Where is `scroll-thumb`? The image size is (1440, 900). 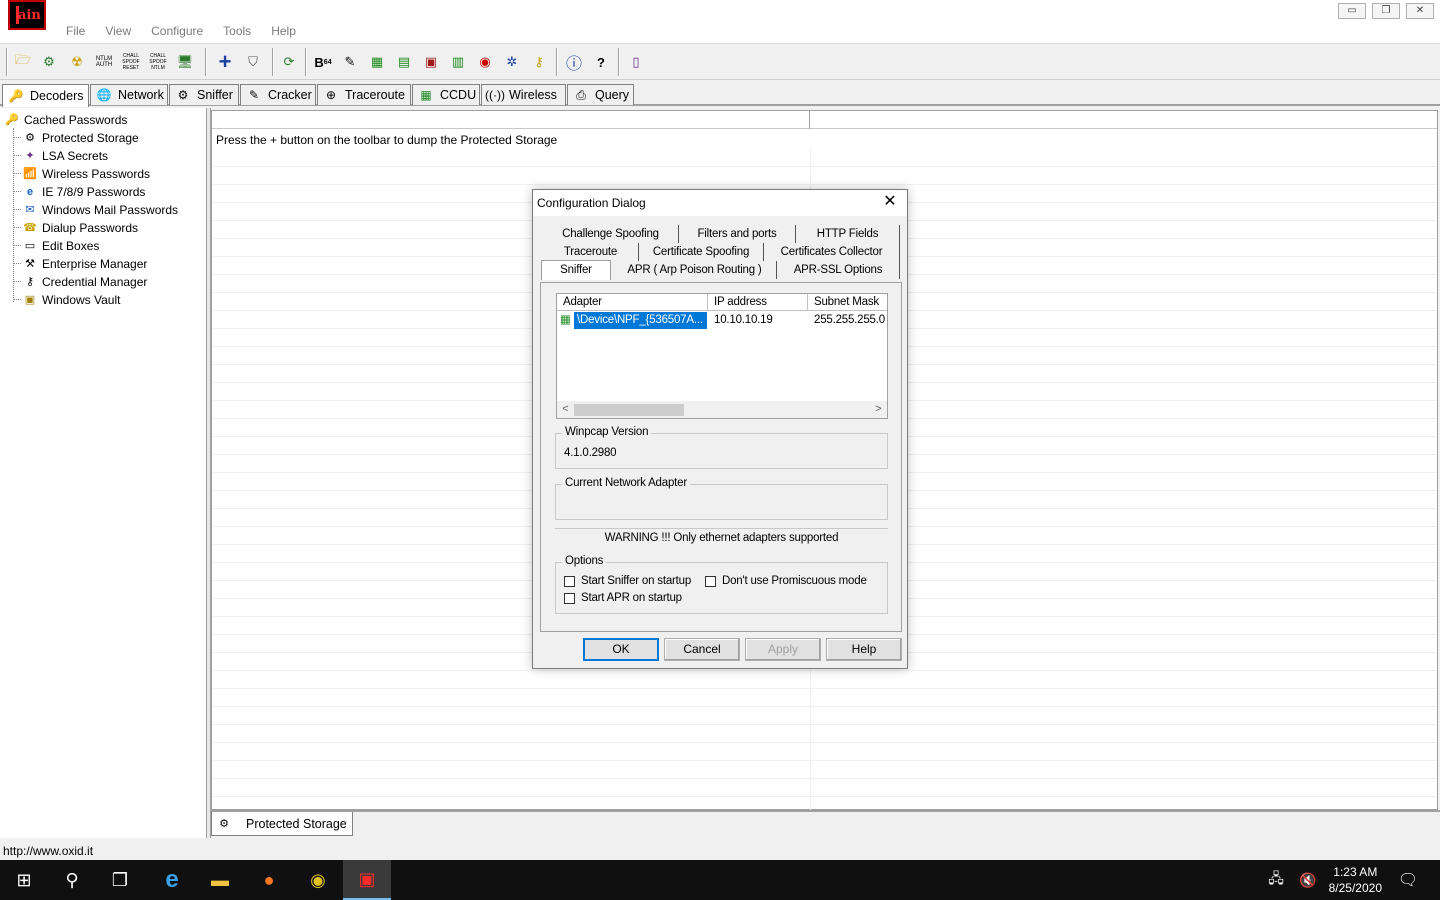
scroll-thumb is located at coordinates (629, 410).